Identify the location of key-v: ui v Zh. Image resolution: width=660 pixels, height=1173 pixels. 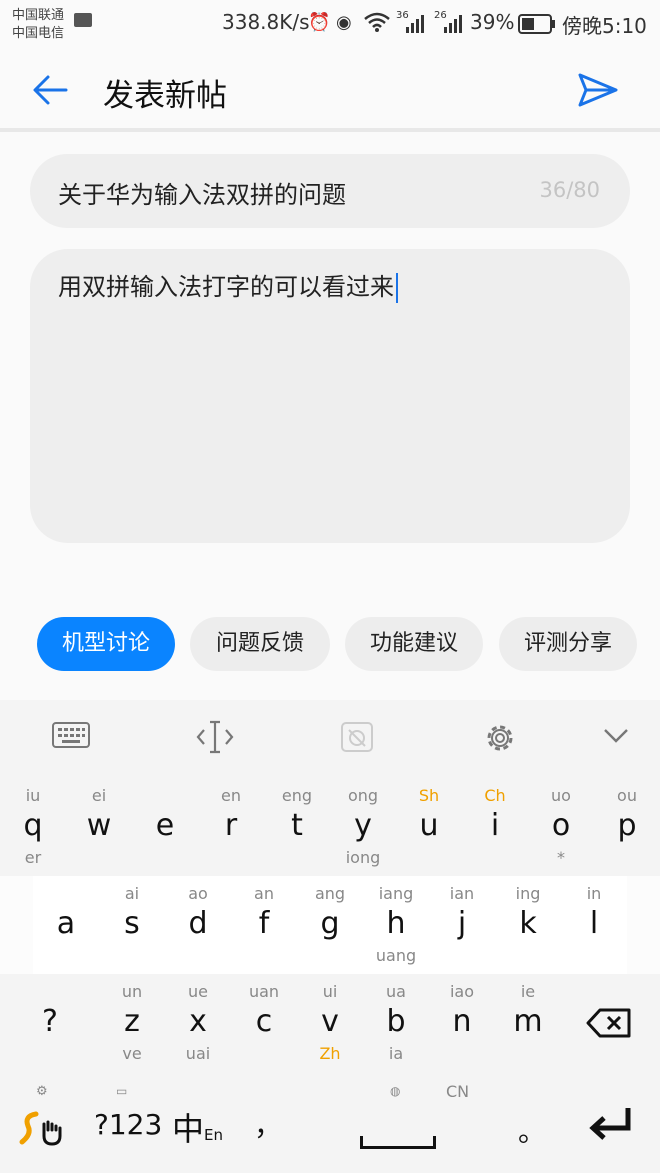
(330, 1023).